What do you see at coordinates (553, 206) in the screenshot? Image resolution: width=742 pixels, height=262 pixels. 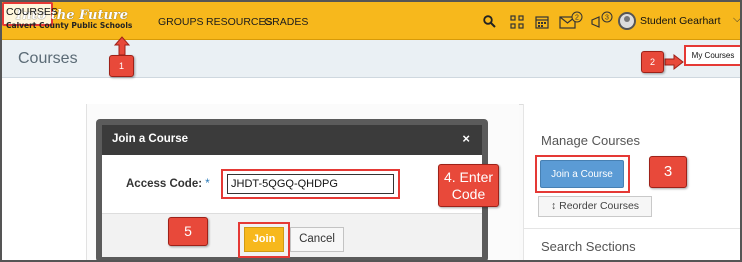 I see `reorder-icon: ↕` at bounding box center [553, 206].